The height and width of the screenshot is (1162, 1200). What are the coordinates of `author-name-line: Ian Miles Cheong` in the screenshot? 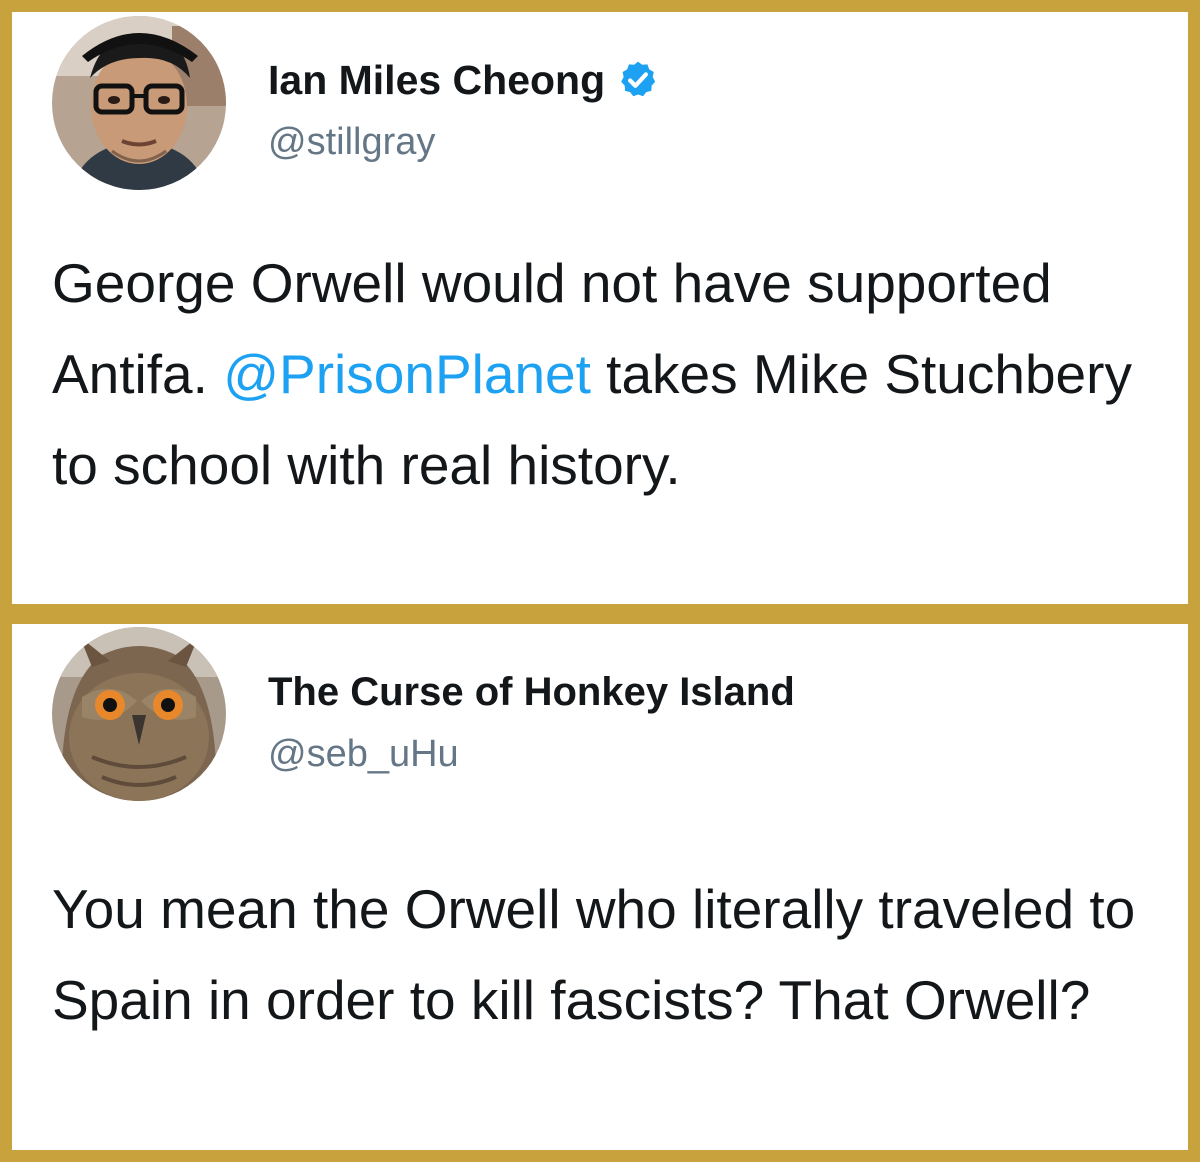 It's located at (463, 80).